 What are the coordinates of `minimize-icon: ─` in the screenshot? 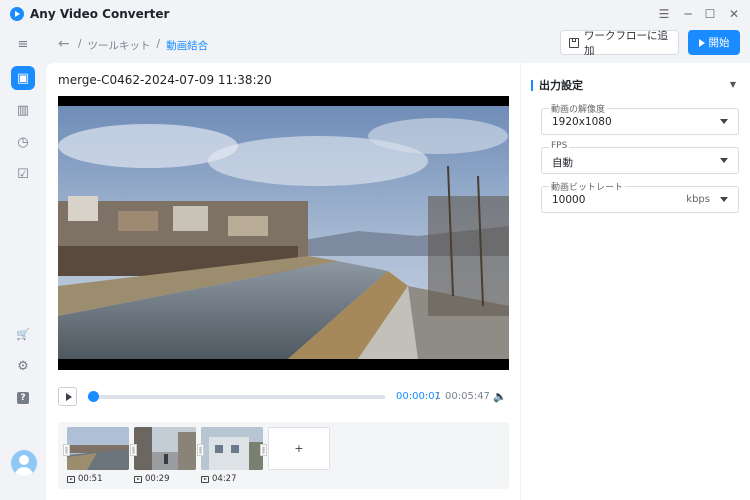 It's located at (688, 14).